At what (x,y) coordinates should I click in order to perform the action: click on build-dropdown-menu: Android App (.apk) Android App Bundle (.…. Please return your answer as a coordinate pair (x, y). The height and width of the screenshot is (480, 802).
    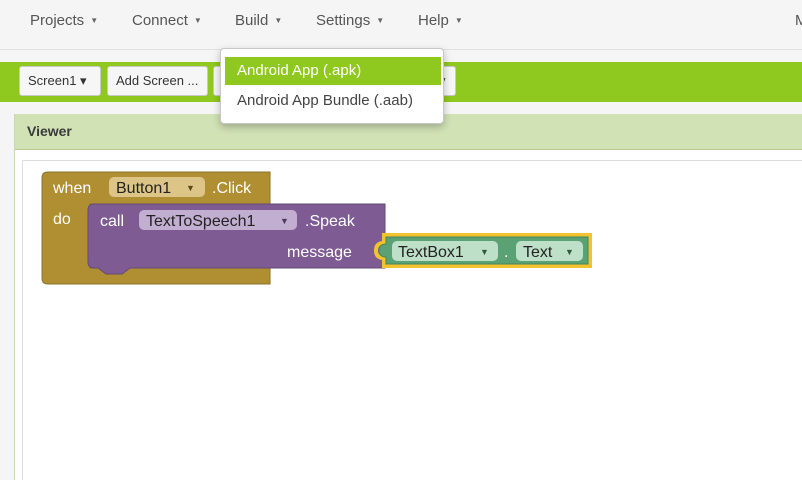
    Looking at the image, I should click on (332, 86).